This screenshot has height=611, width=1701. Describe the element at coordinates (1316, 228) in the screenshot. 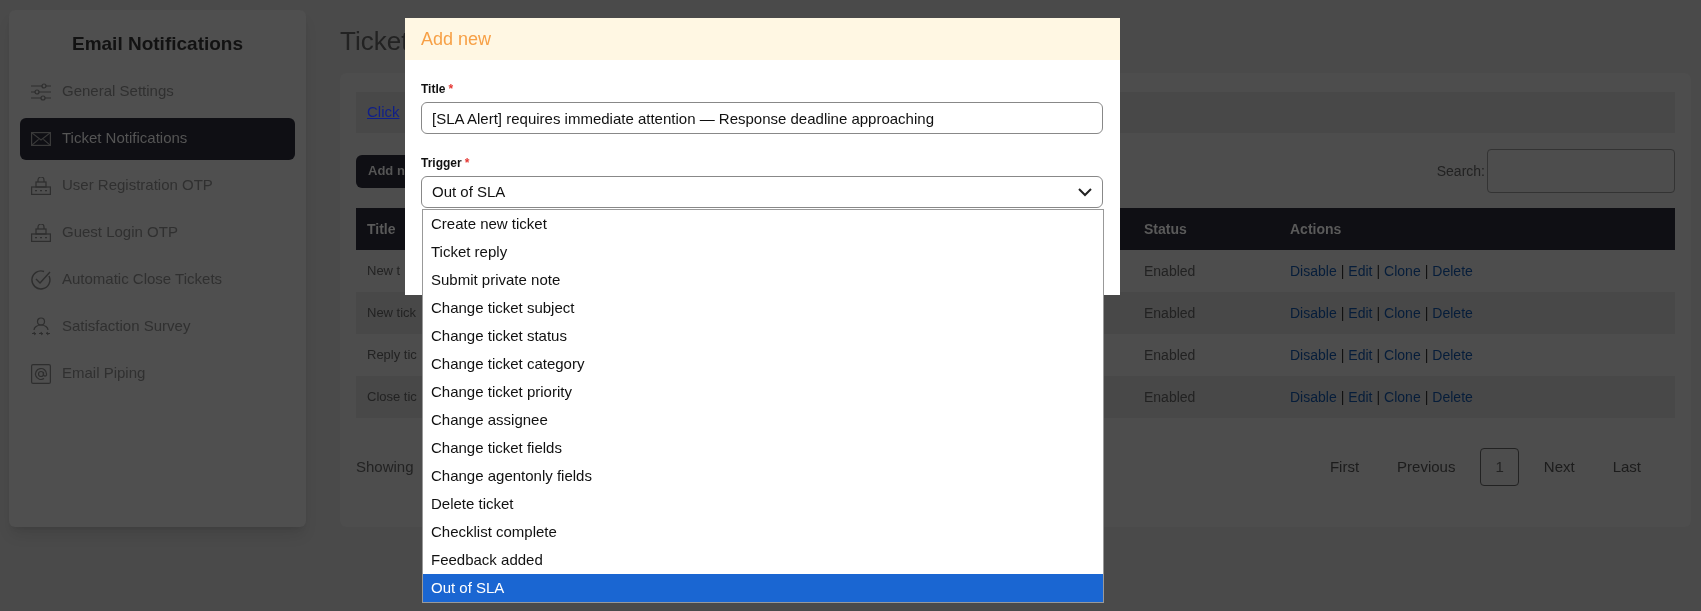

I see `column-header: Actions` at that location.